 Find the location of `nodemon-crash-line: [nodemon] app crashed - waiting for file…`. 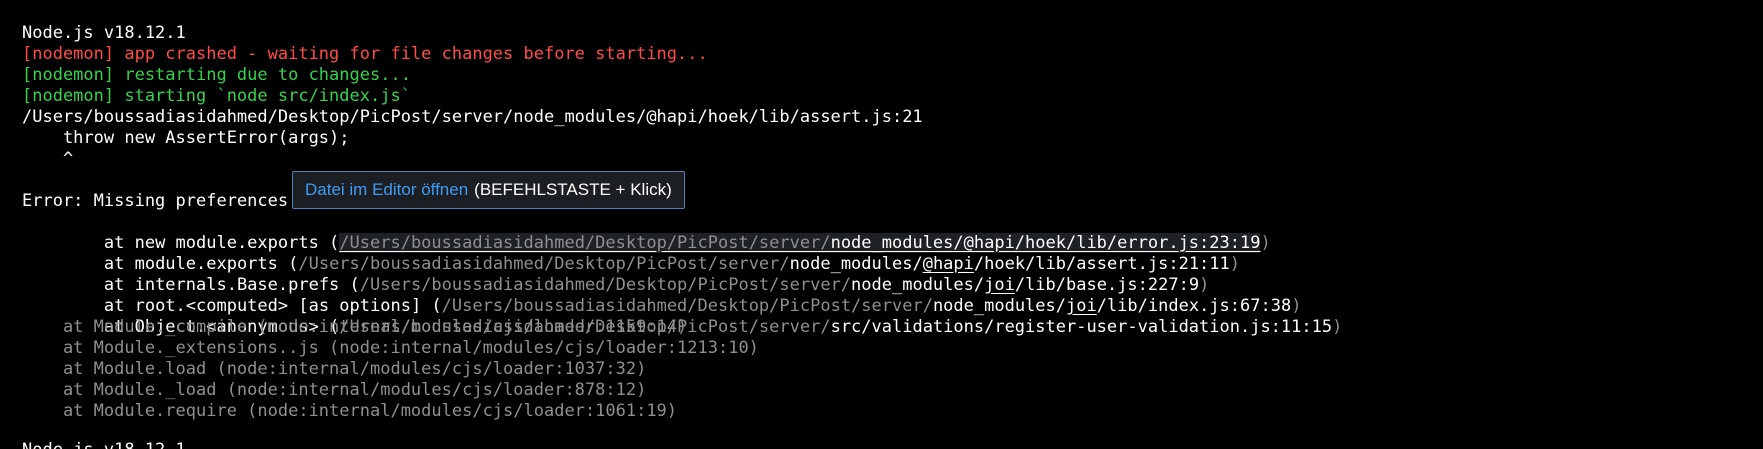

nodemon-crash-line: [nodemon] app crashed - waiting for file… is located at coordinates (365, 54).